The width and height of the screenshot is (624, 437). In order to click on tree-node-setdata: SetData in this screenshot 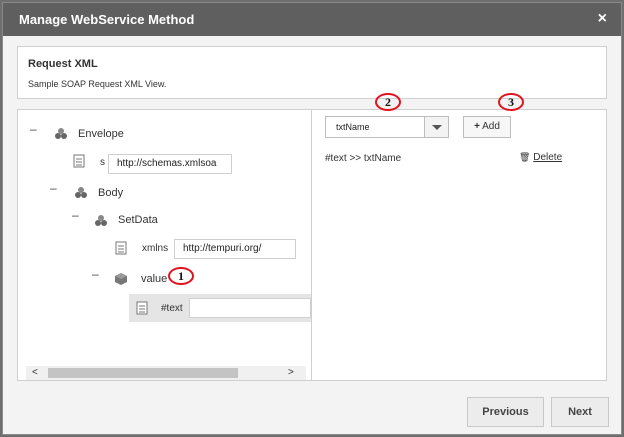, I will do `click(138, 220)`.